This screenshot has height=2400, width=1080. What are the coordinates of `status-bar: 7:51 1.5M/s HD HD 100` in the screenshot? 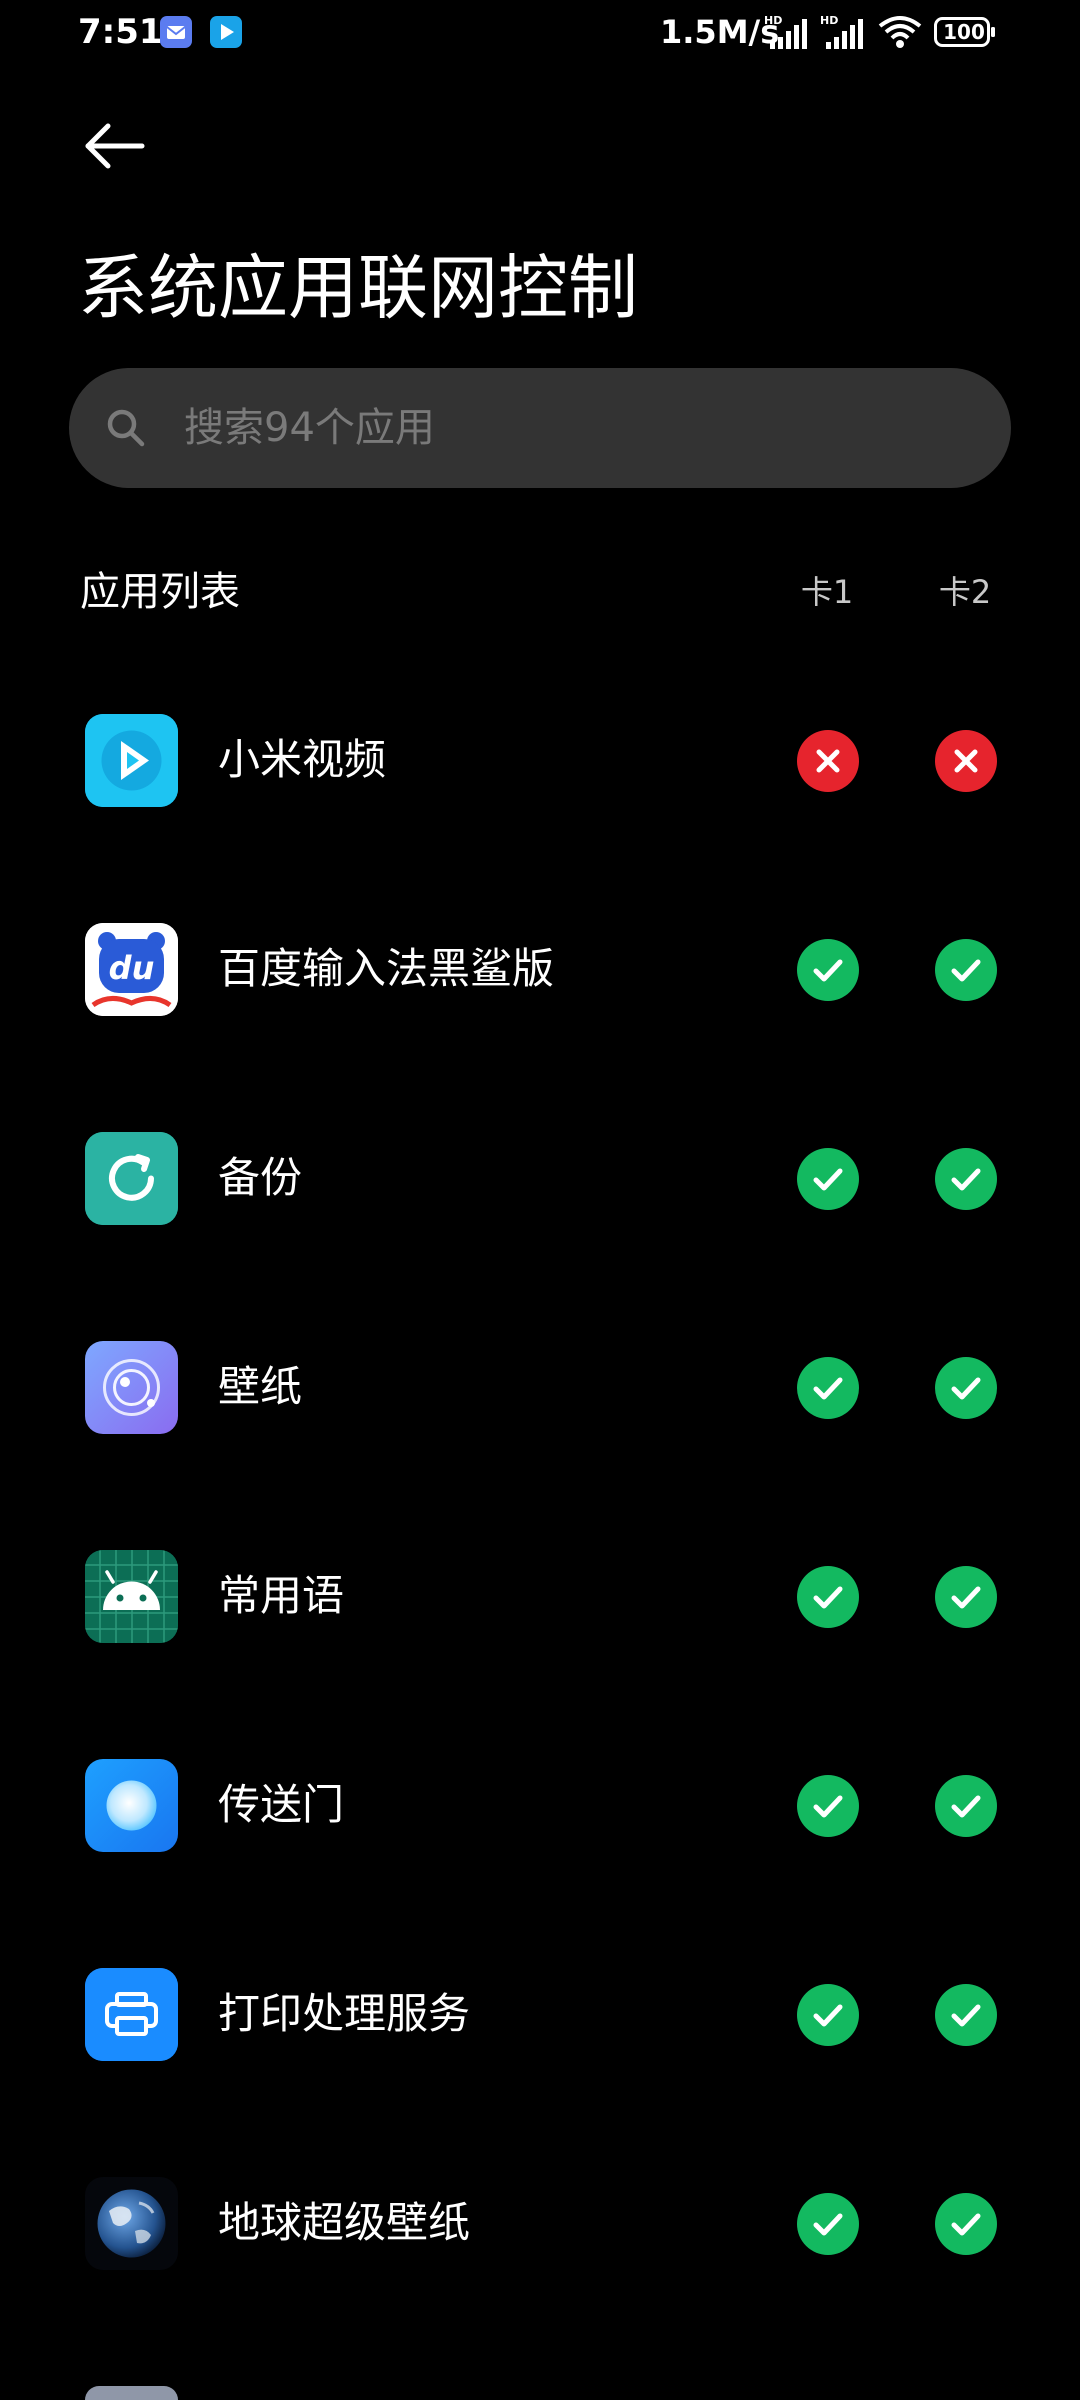 It's located at (540, 32).